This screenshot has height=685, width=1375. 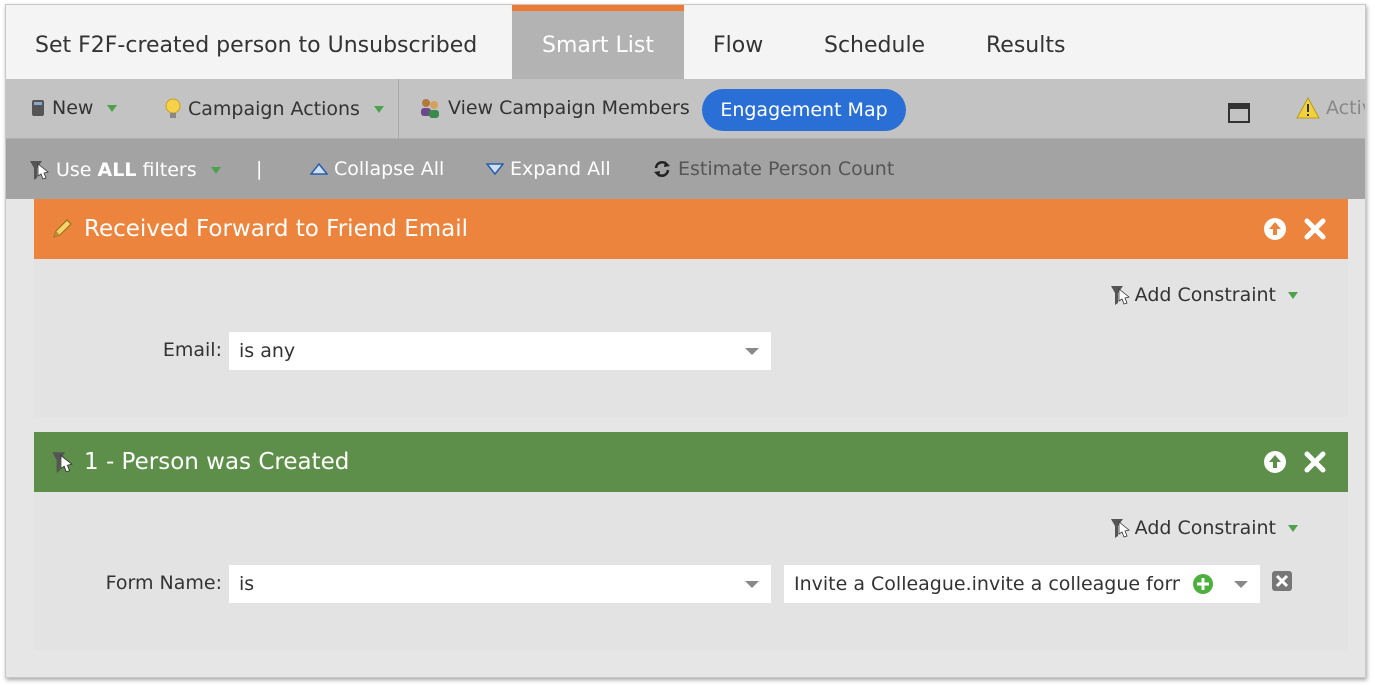 I want to click on filter-title: Received Forward to Friend Email, so click(x=276, y=229).